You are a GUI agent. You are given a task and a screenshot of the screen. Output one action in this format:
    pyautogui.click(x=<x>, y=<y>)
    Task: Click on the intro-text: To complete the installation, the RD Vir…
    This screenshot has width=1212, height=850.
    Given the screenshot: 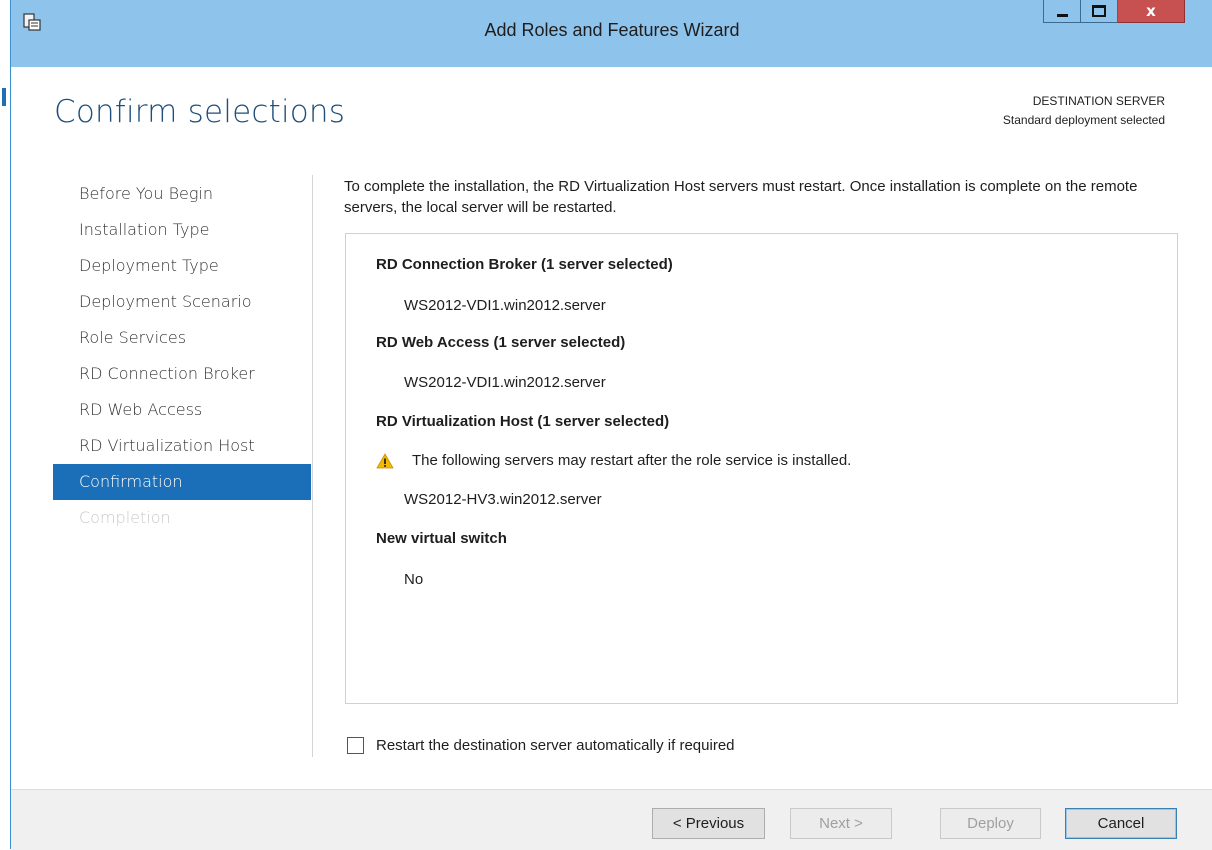 What is the action you would take?
    pyautogui.click(x=741, y=197)
    